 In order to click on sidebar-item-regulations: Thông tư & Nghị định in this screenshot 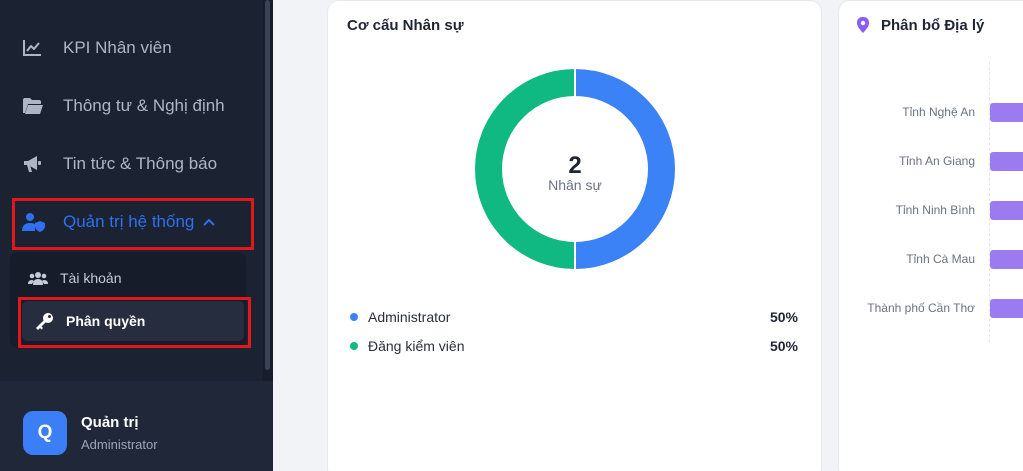, I will do `click(123, 106)`.